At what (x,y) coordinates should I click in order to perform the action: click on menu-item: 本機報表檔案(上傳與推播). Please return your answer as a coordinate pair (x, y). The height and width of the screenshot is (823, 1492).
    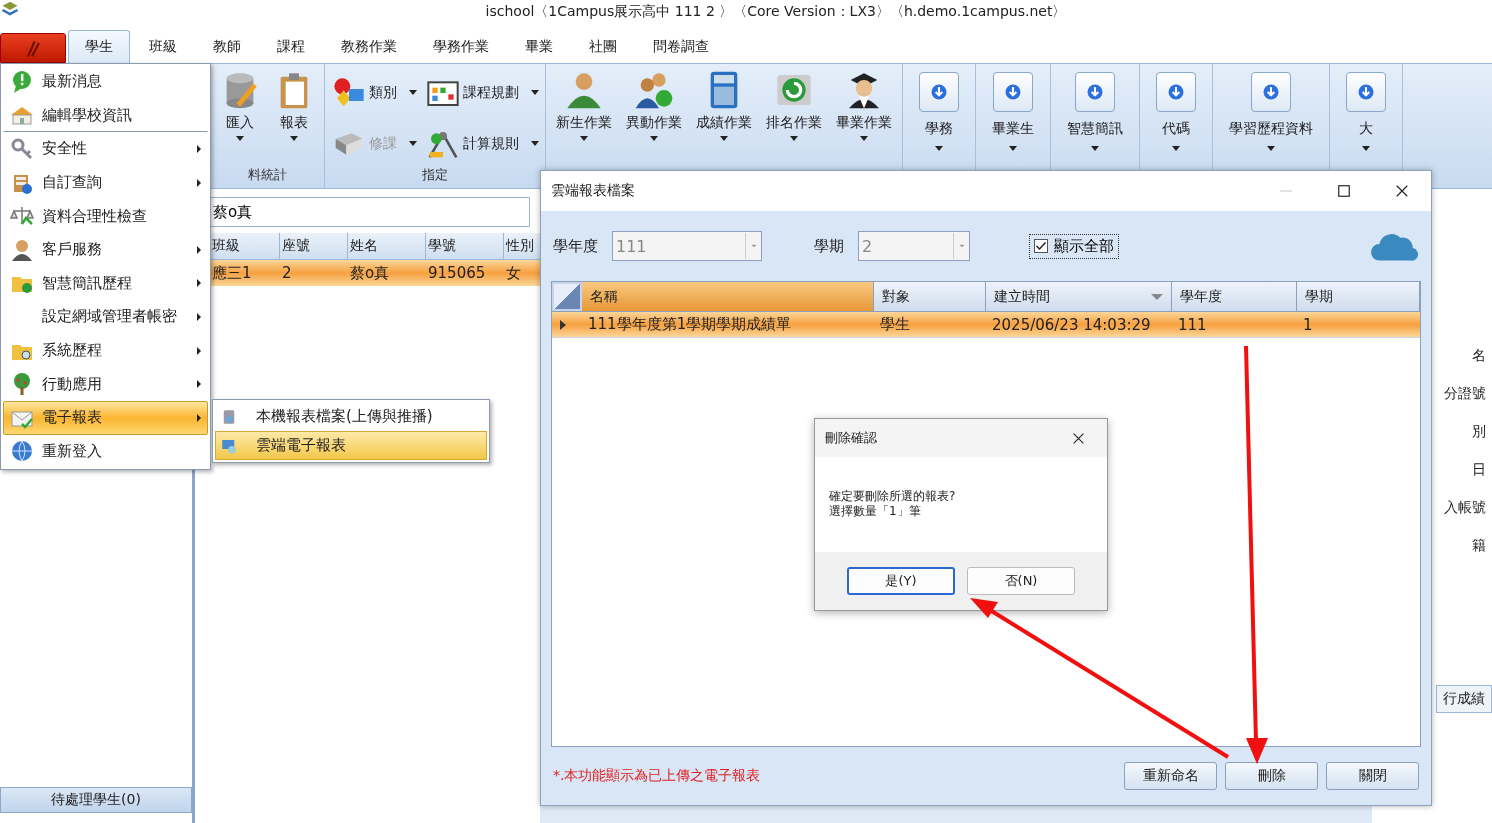
    Looking at the image, I should click on (351, 416).